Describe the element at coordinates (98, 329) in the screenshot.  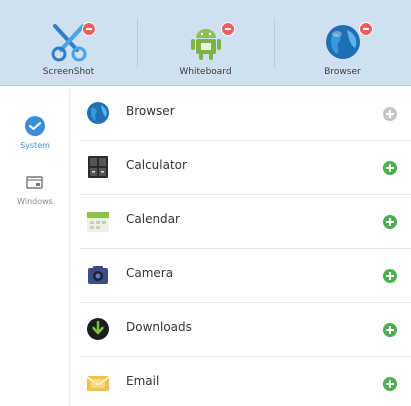
I see `download-icon` at that location.